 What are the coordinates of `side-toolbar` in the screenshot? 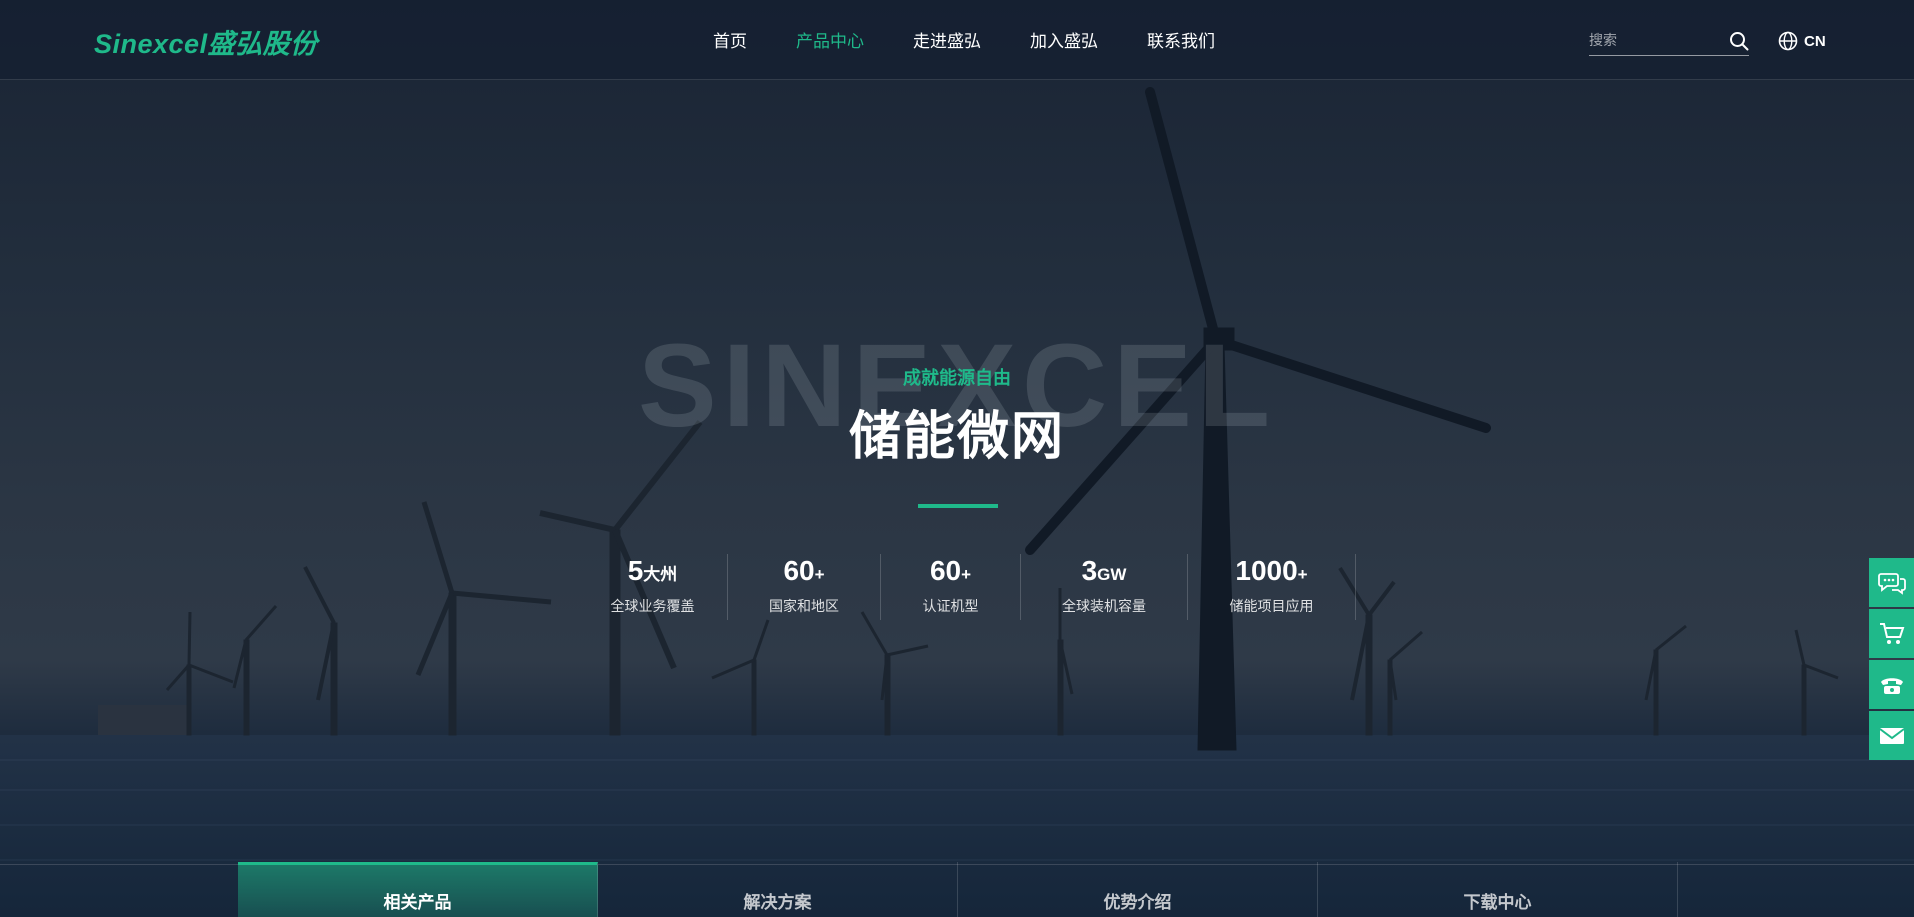 It's located at (1891, 660).